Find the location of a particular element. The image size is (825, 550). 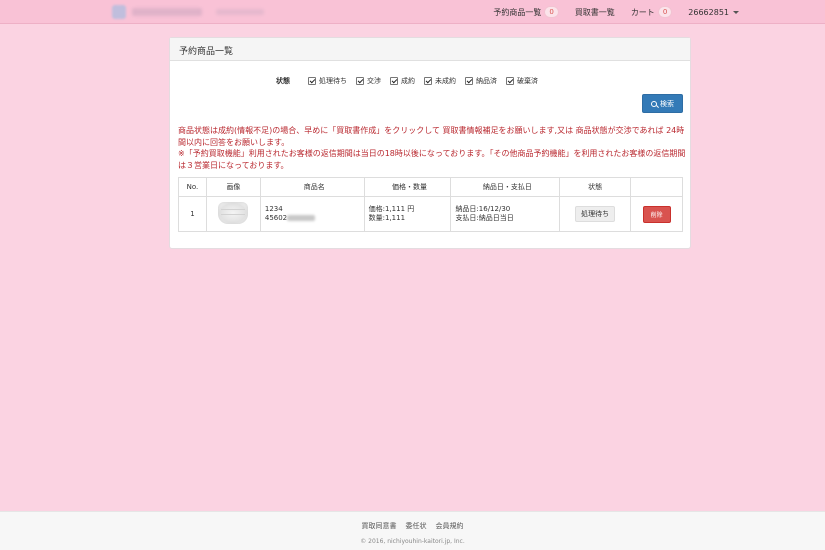

filter-contracted: 成約 is located at coordinates (402, 81).